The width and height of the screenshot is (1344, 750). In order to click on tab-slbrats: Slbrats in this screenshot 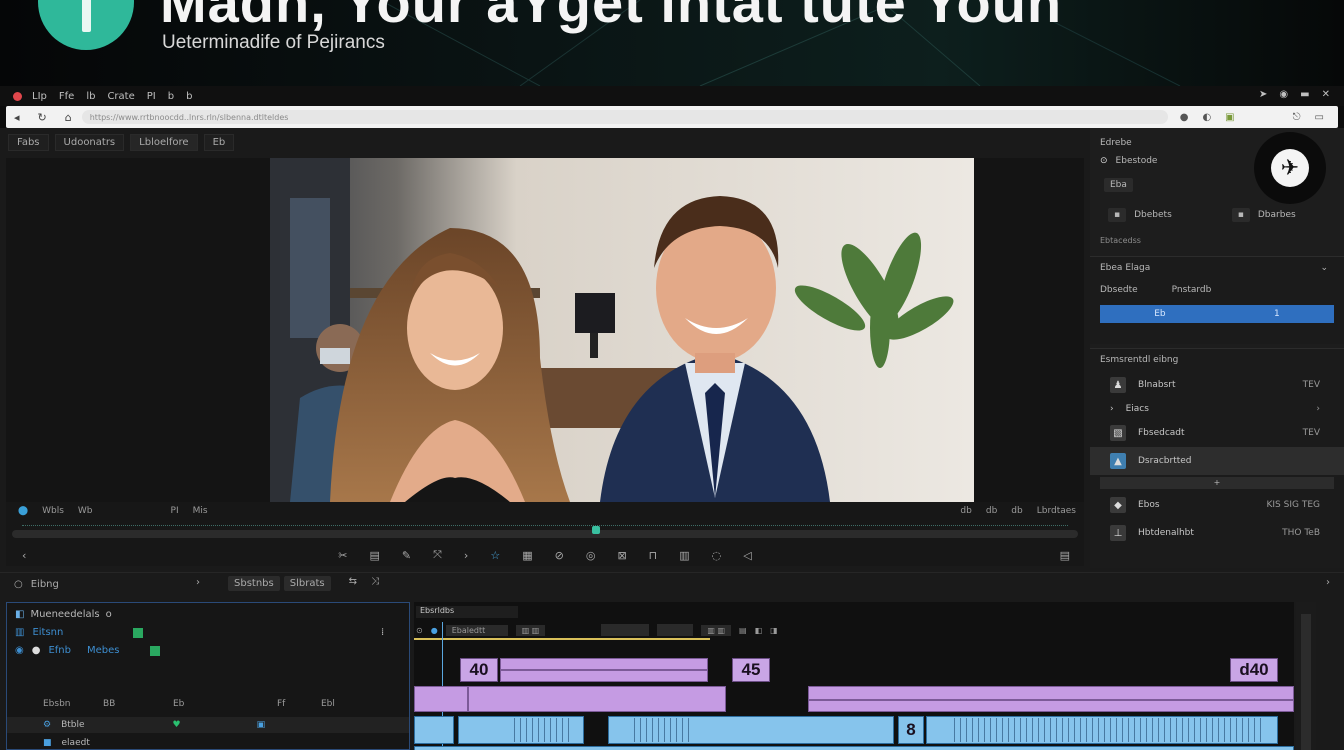, I will do `click(307, 583)`.